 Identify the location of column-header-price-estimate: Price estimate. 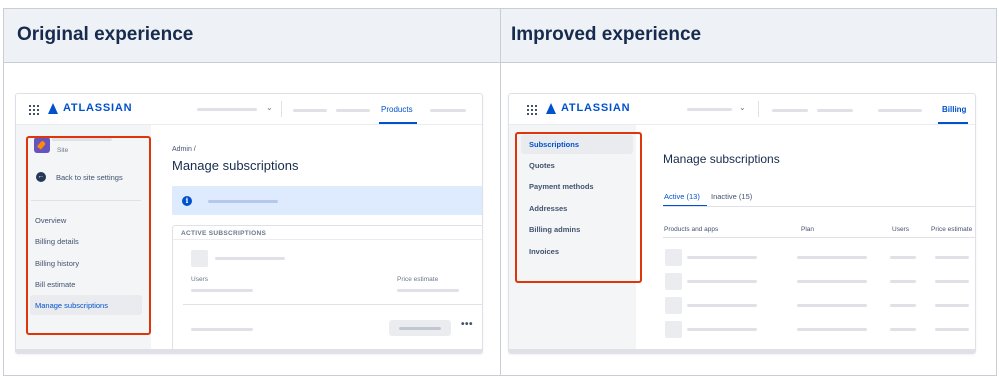
(951, 229).